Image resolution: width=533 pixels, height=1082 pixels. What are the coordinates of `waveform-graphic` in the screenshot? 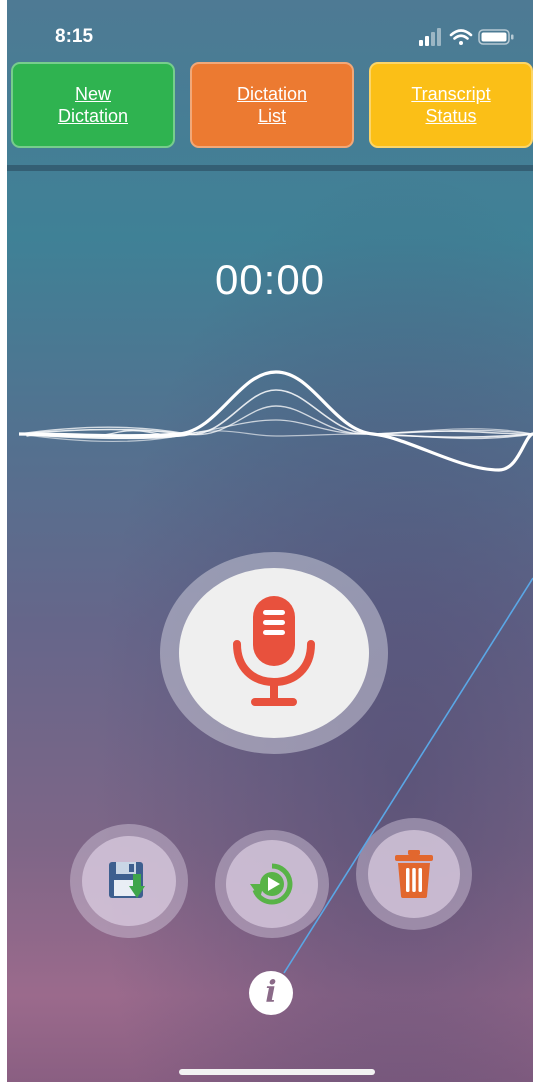 It's located at (276, 421).